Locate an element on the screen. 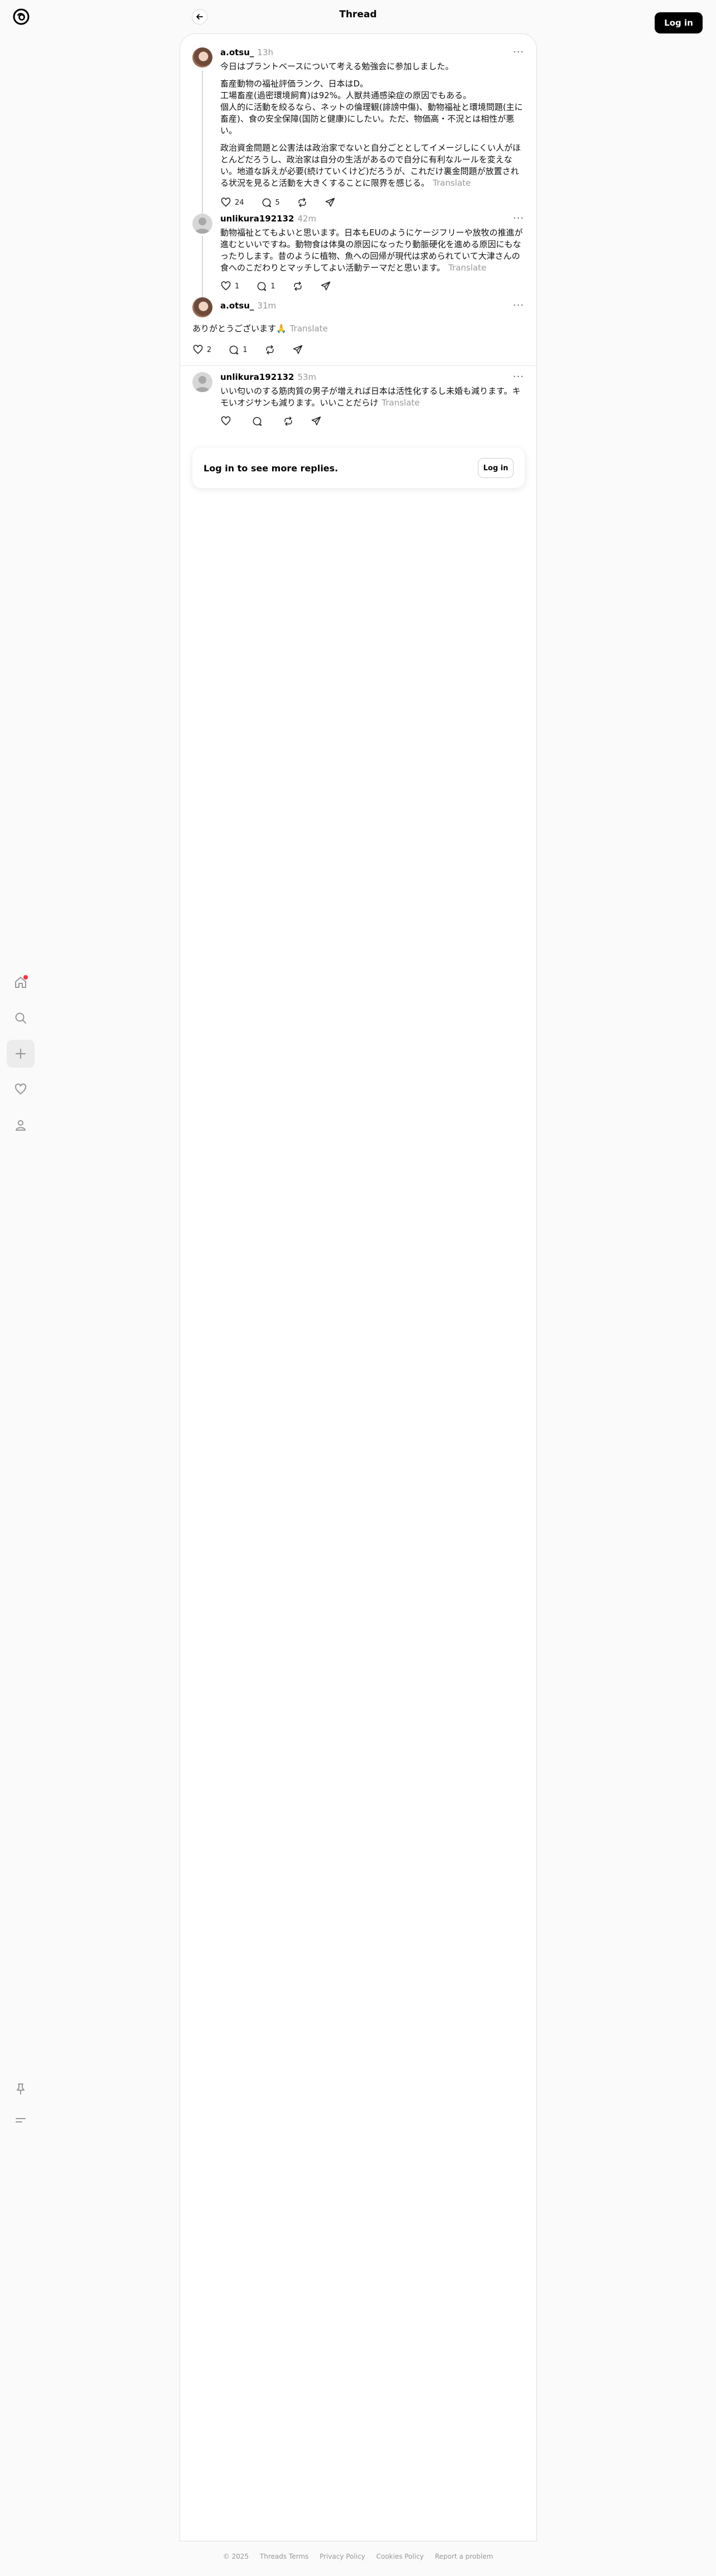 Image resolution: width=716 pixels, height=2576 pixels. sidebar-nav is located at coordinates (21, 1057).